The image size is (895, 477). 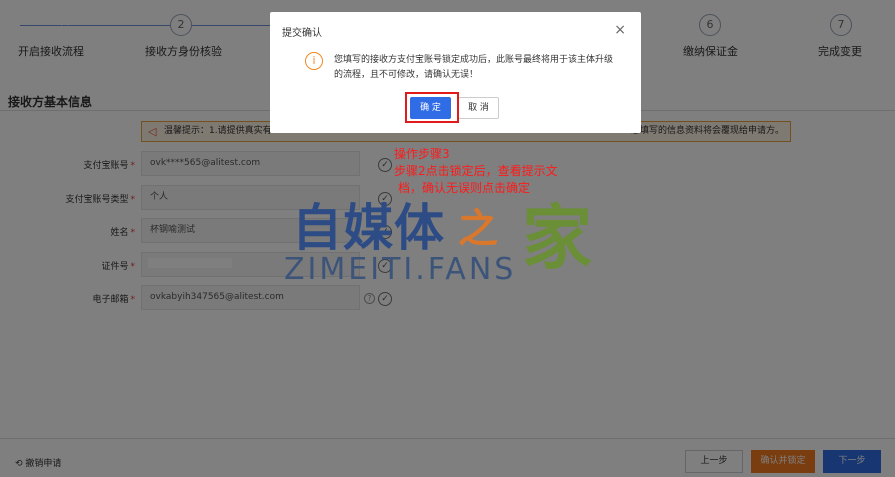 I want to click on zimeiti-logo-watermark: 自媒体 之 家 ZIMEITI.FANS, so click(x=452, y=238).